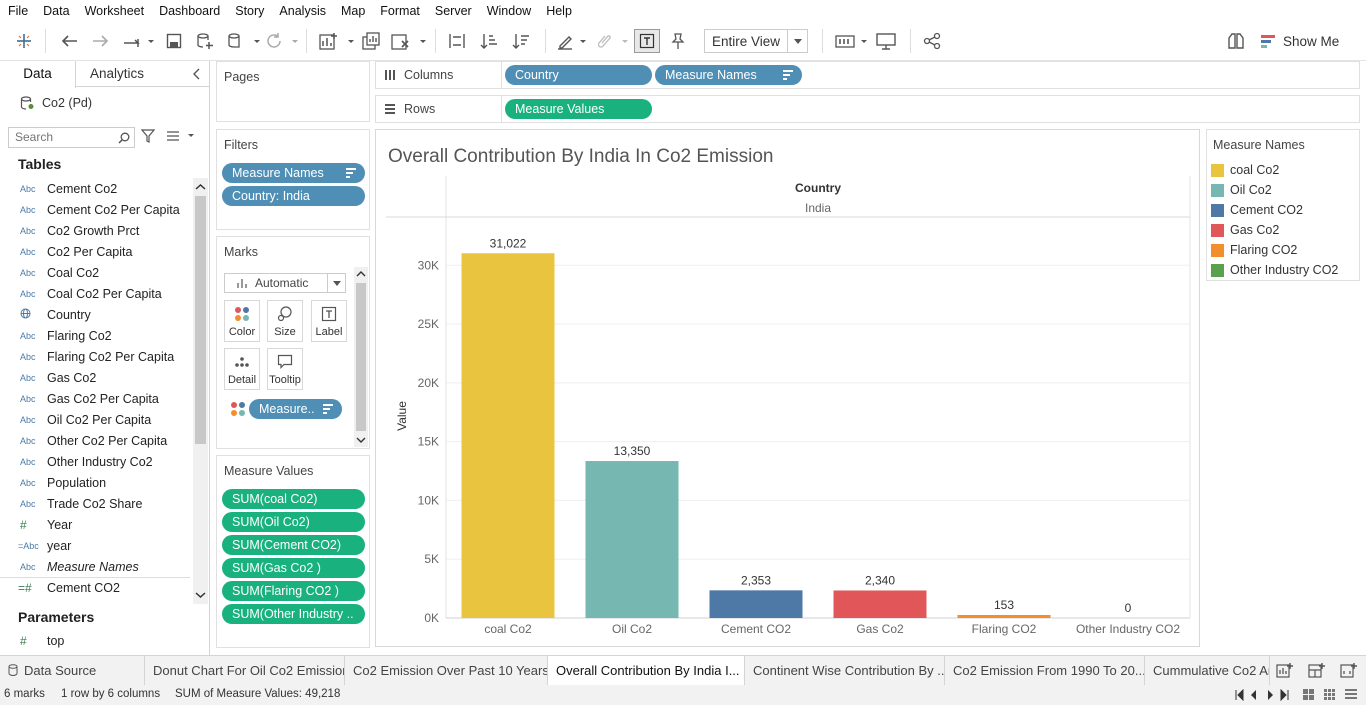  I want to click on datasource-row: Co2 (Pd), so click(56, 103).